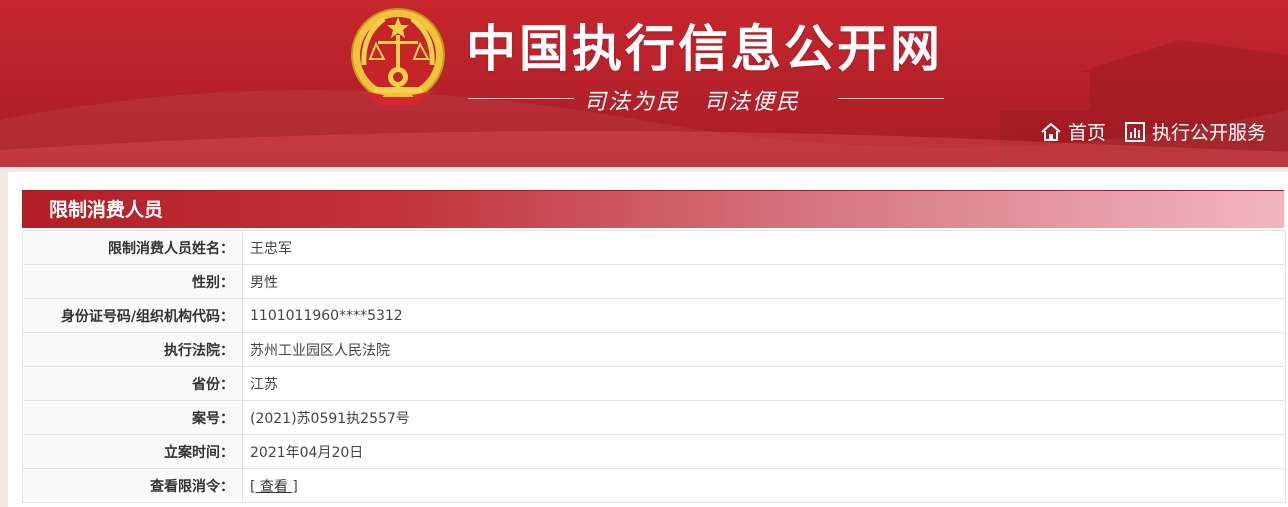 The height and width of the screenshot is (507, 1288). I want to click on row-value: 男性, so click(764, 281).